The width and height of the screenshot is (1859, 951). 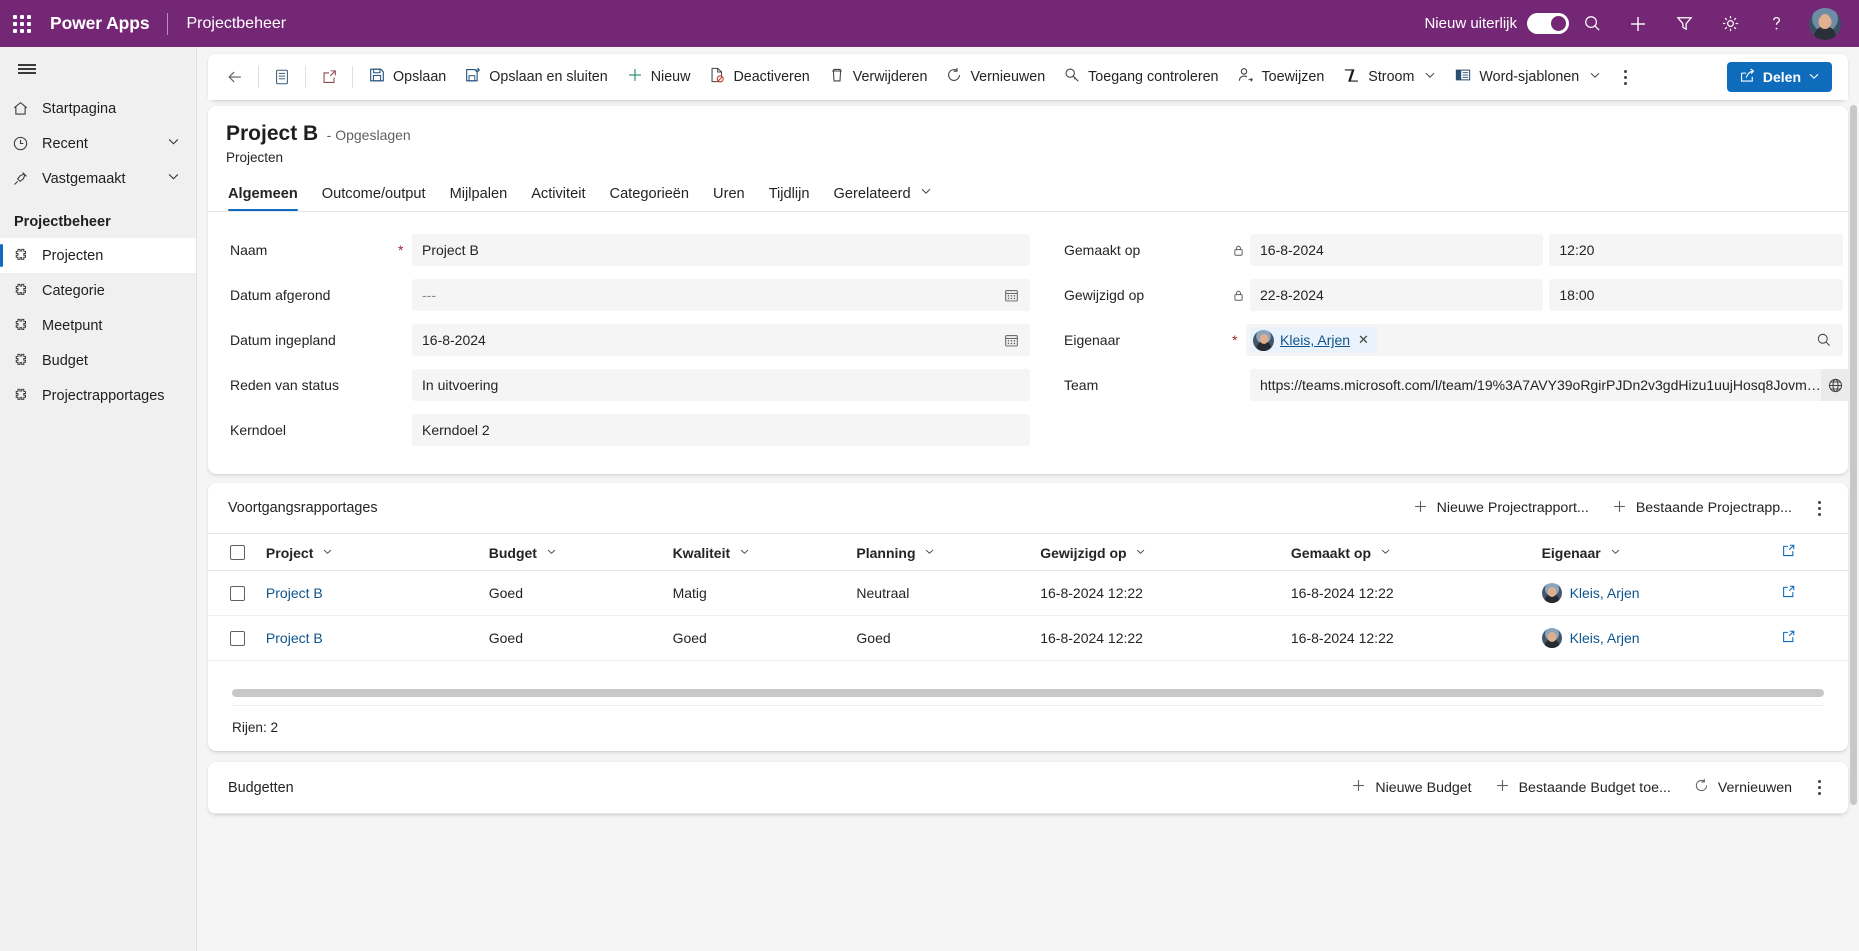 What do you see at coordinates (1028, 693) in the screenshot?
I see `horizontal-scrollbar` at bounding box center [1028, 693].